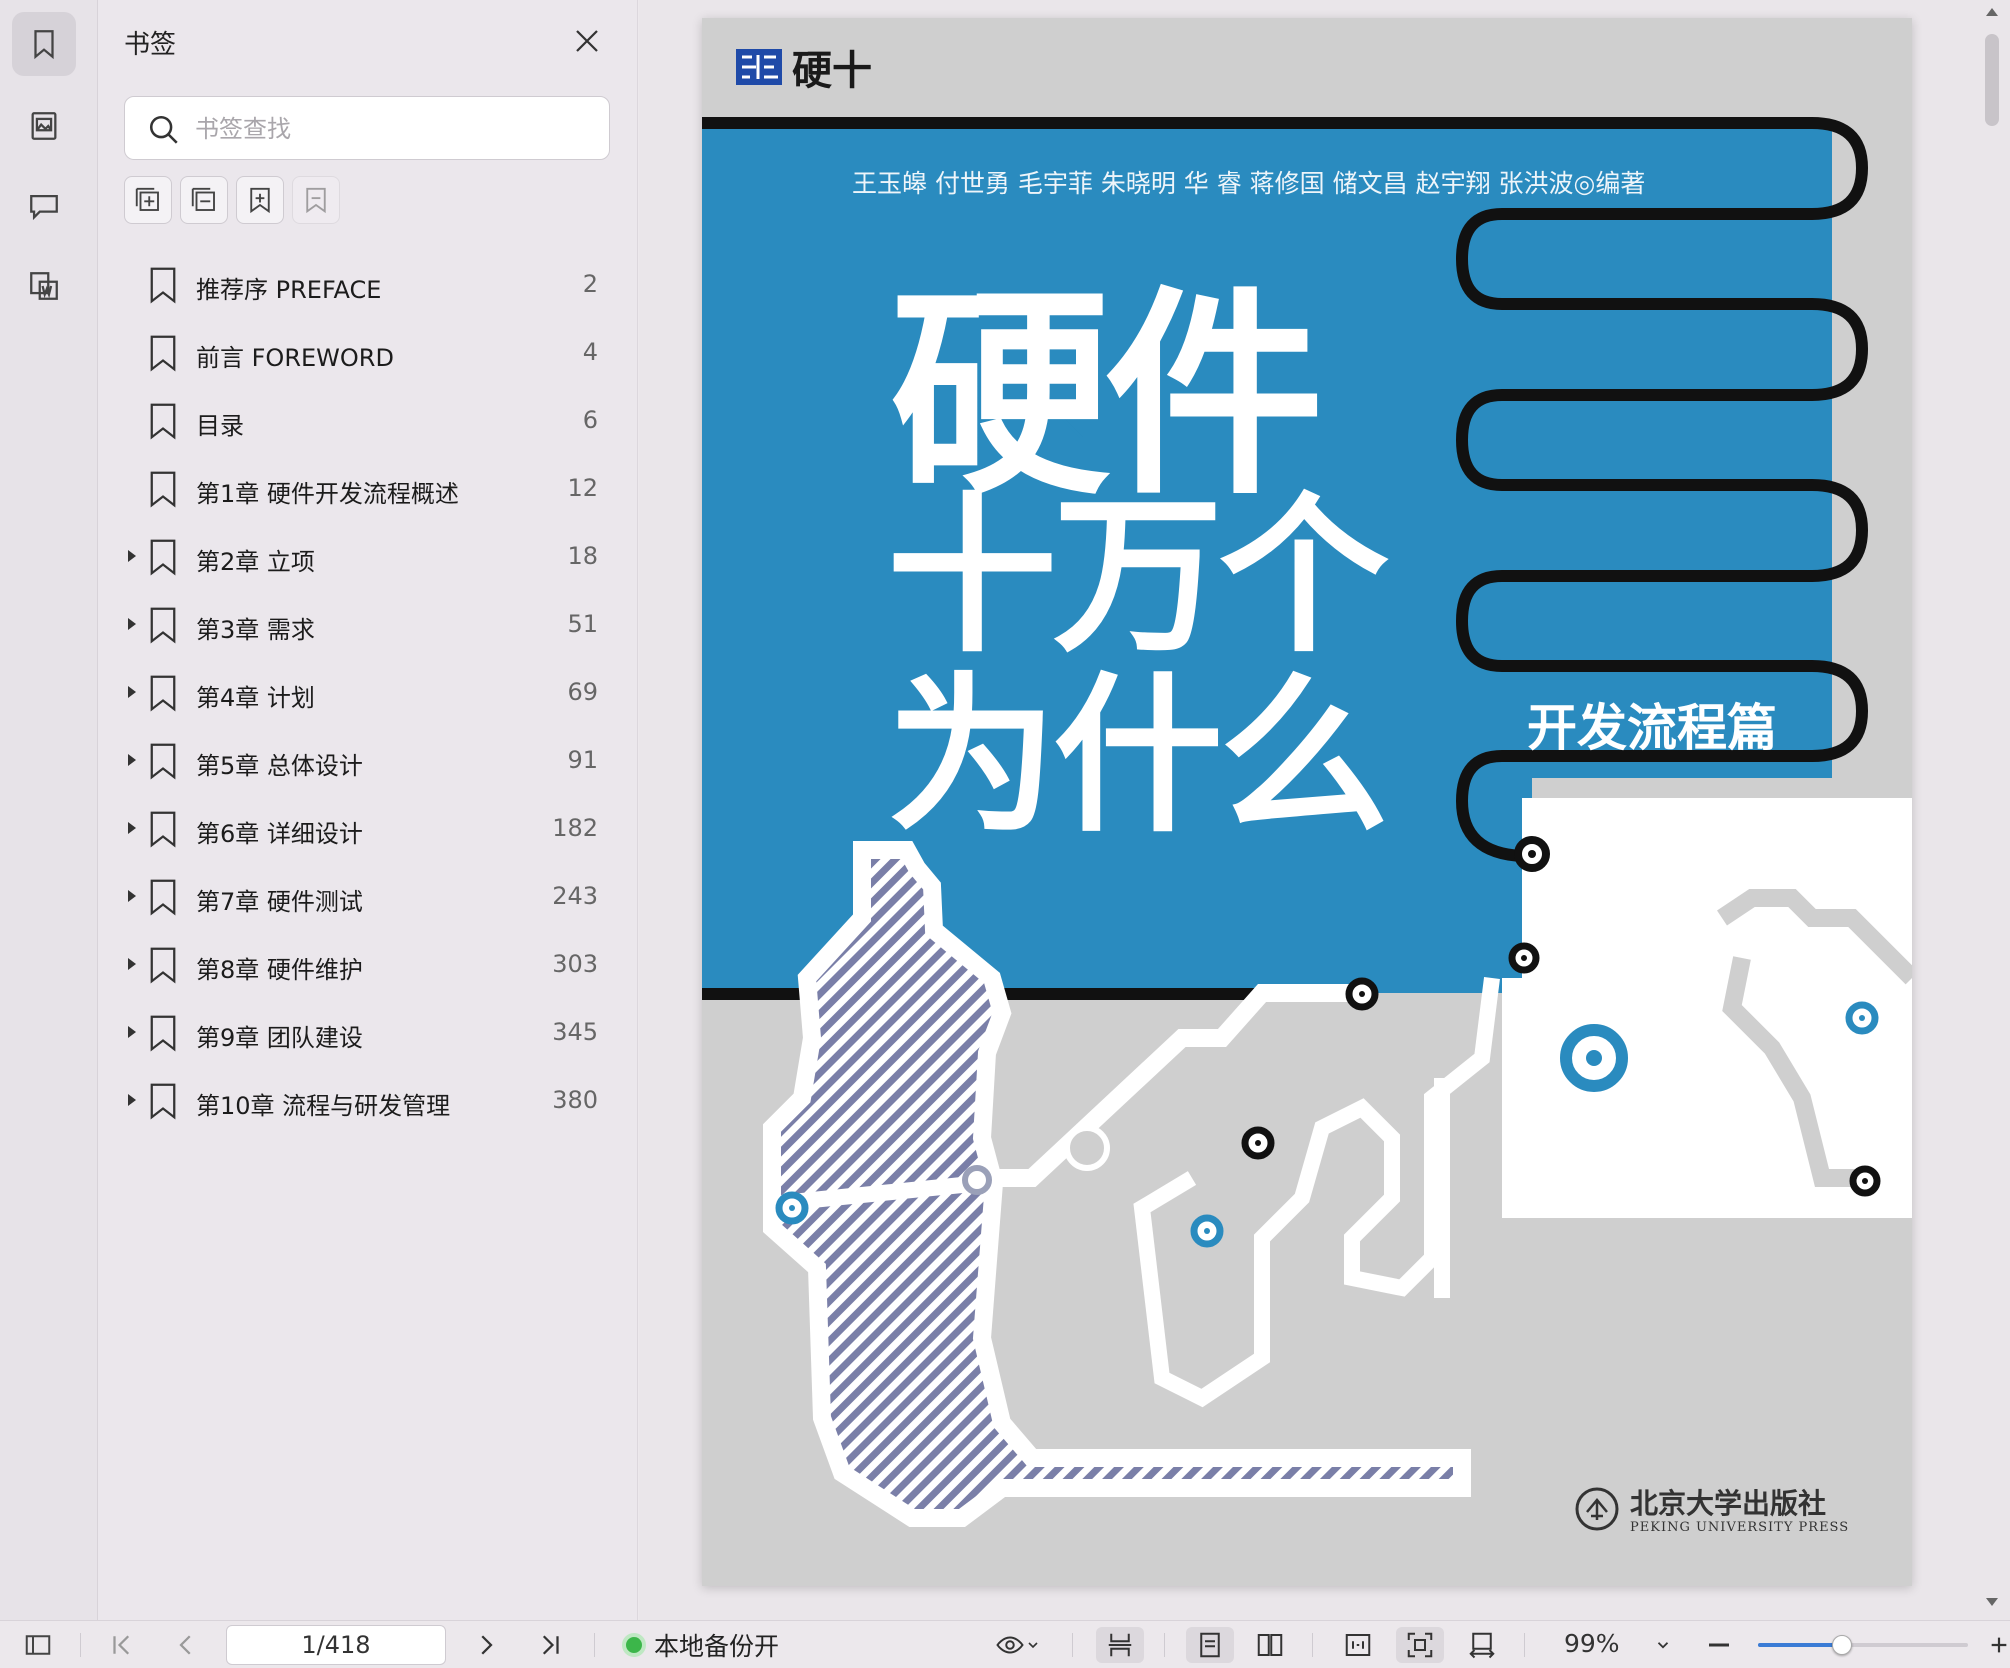 This screenshot has height=1668, width=2010. I want to click on zoom-dropdown, so click(1663, 1645).